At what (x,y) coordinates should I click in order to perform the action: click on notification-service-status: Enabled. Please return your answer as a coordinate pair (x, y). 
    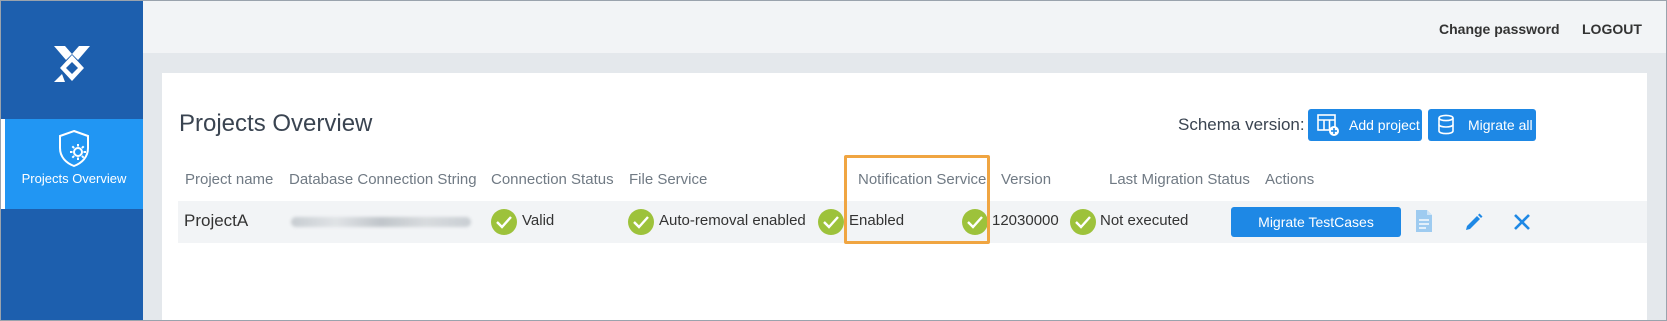
    Looking at the image, I should click on (877, 220).